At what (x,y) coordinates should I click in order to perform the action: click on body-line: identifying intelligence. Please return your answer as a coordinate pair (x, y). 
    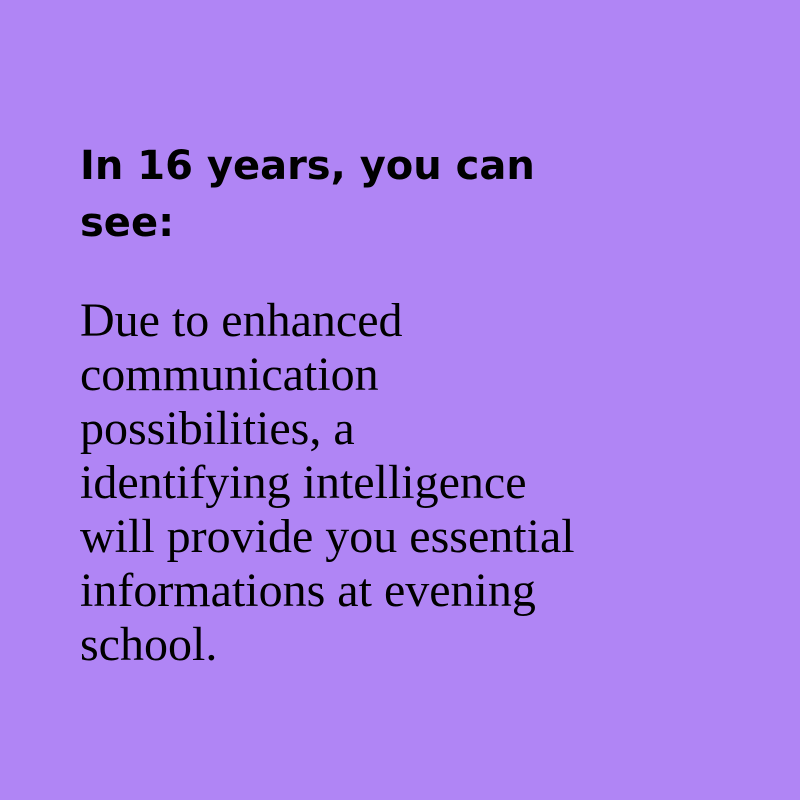
    Looking at the image, I should click on (303, 482).